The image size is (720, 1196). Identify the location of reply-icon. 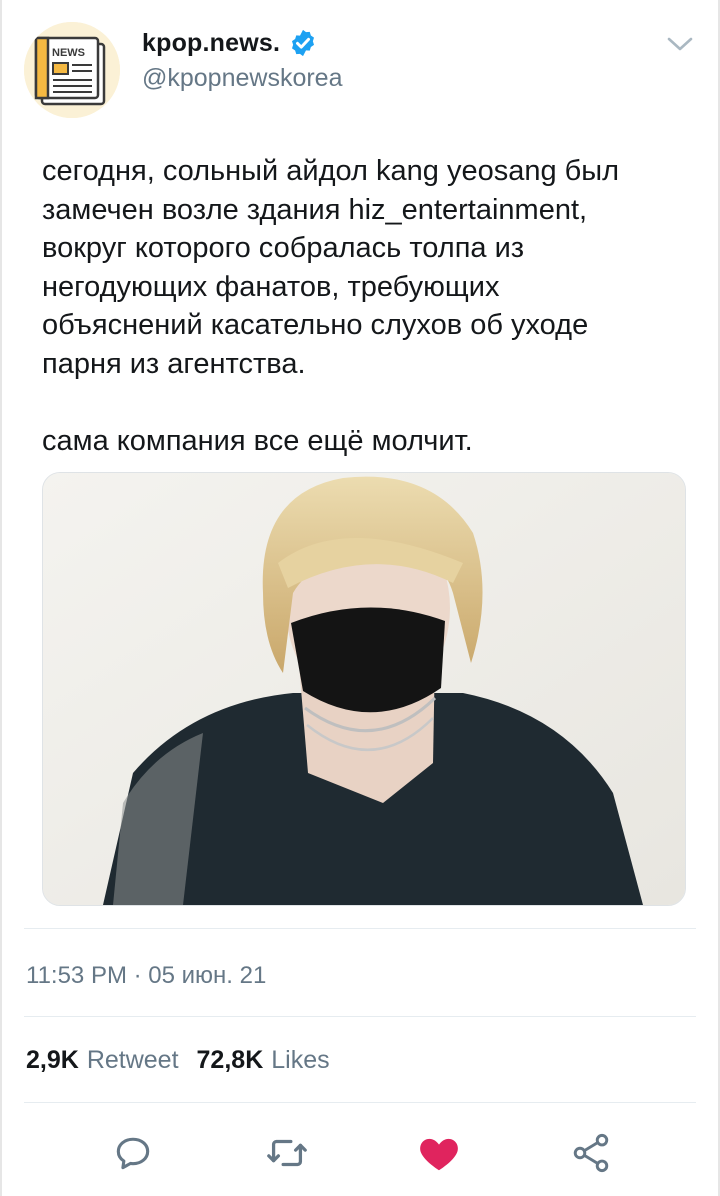
(133, 1153).